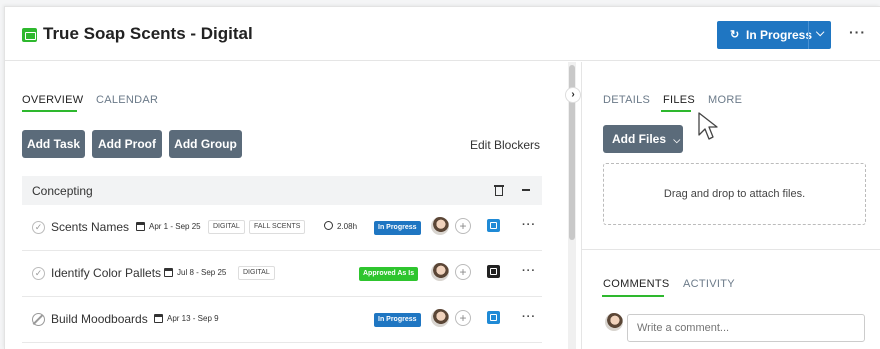 The width and height of the screenshot is (880, 349). I want to click on mouse-cursor-icon, so click(708, 126).